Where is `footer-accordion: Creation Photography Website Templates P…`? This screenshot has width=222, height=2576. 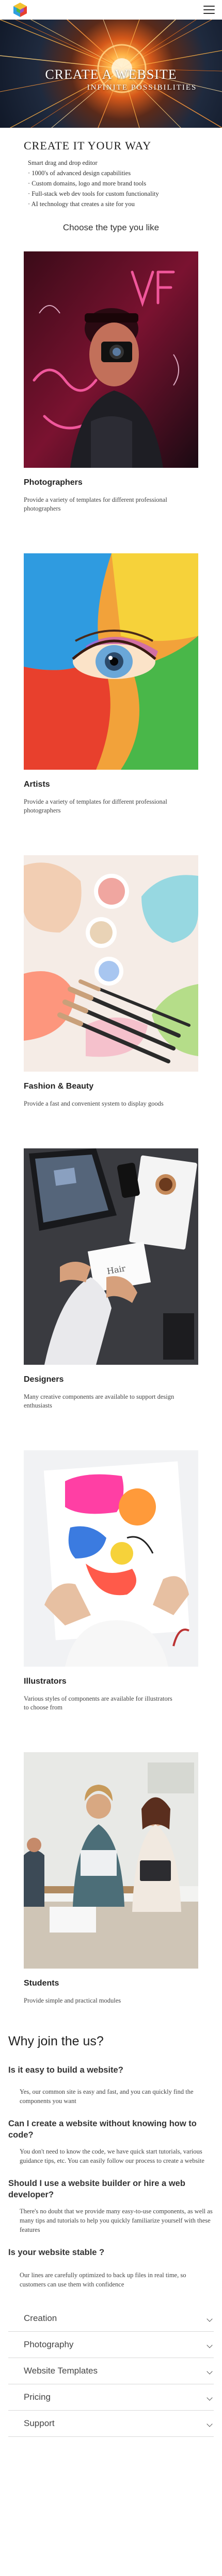
footer-accordion: Creation Photography Website Templates P… is located at coordinates (111, 2371).